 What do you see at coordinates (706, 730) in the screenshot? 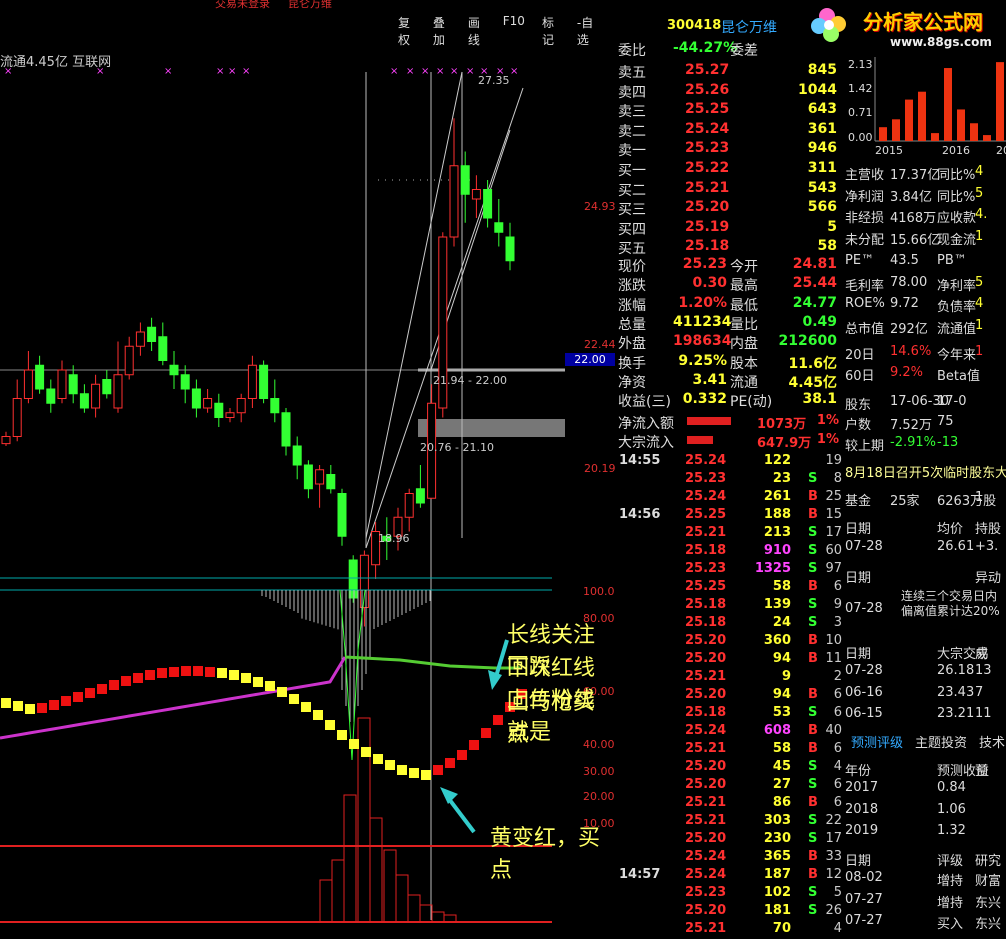
I see `tick-price: 25.24` at bounding box center [706, 730].